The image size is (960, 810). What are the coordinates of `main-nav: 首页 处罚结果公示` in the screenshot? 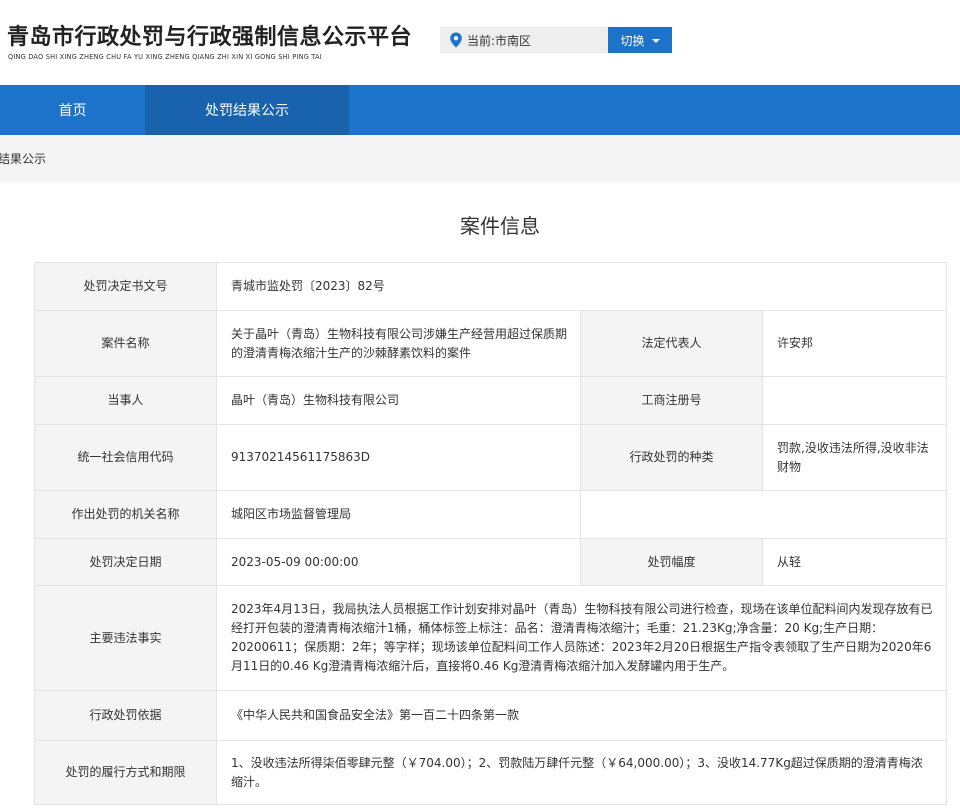 It's located at (480, 110).